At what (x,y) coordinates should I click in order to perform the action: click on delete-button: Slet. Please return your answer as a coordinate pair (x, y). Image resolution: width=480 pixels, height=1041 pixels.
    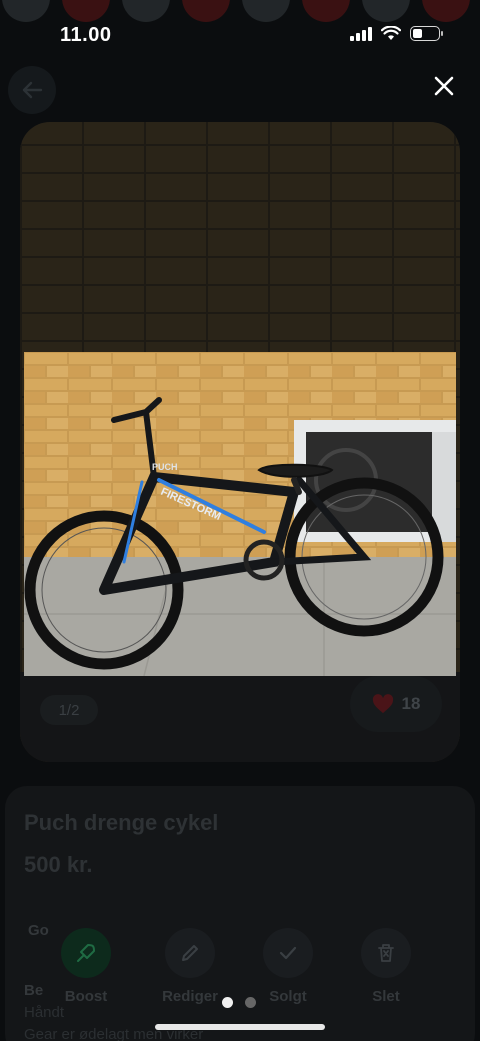
    Looking at the image, I should click on (386, 965).